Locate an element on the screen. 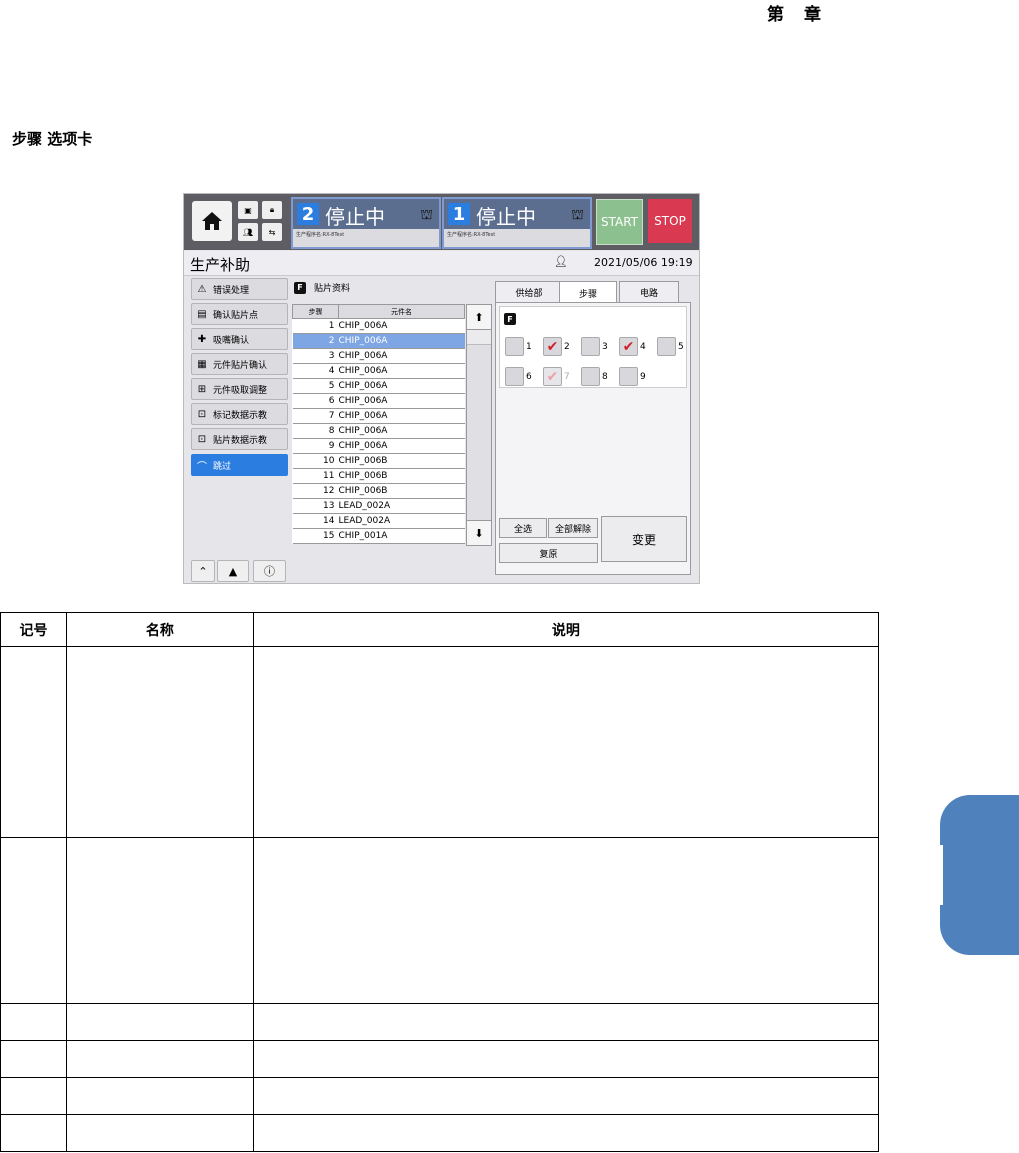 This screenshot has width=1019, height=1153. scroll-thumb is located at coordinates (479, 337).